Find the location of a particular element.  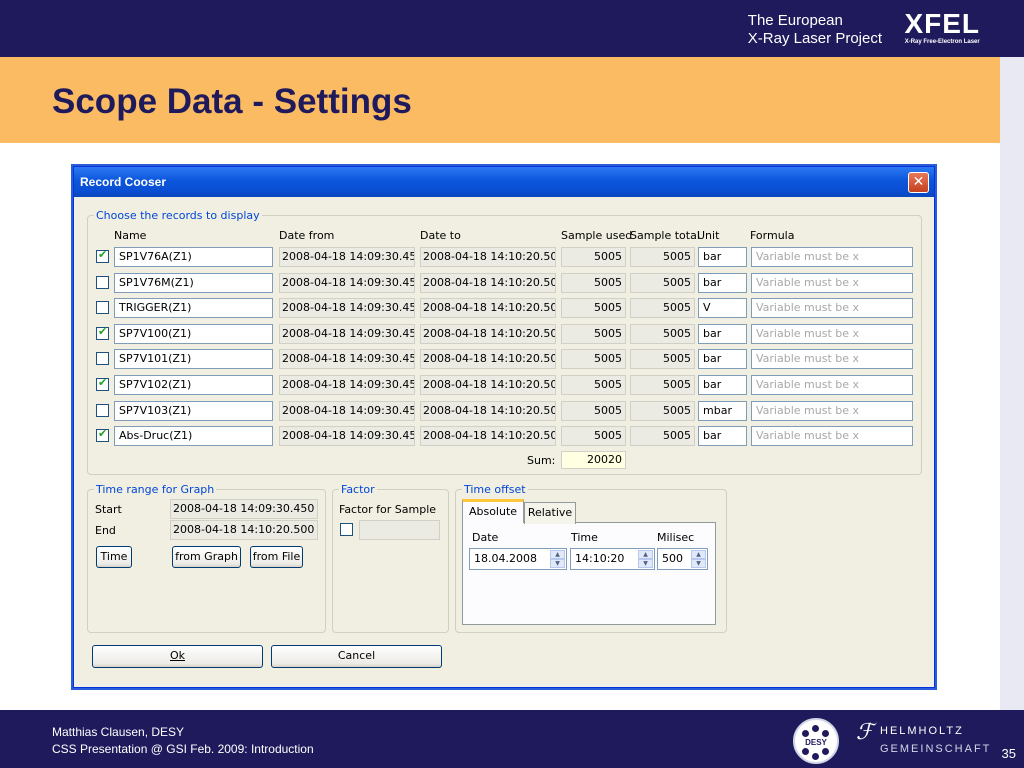

xfel-logo-text: XFEL is located at coordinates (942, 23).